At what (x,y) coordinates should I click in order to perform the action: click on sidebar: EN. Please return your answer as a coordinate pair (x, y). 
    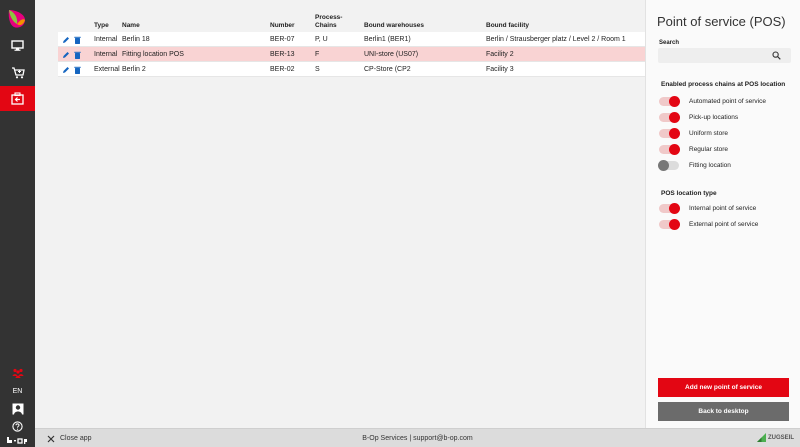
    Looking at the image, I should click on (17, 223).